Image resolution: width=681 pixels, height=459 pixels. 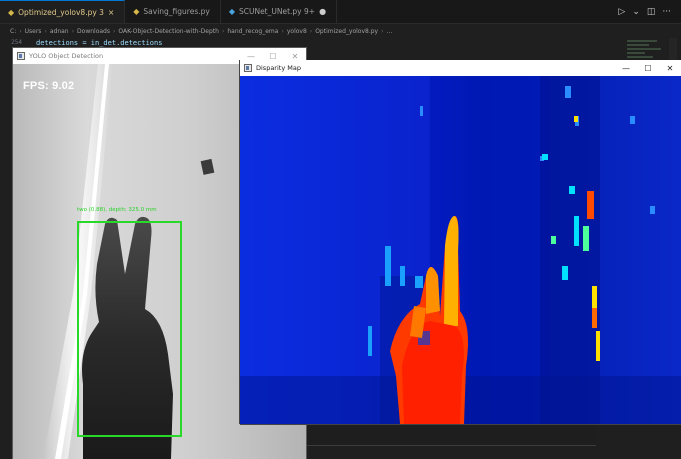 I want to click on tab-label: Optimized_yolov8.py 3, so click(x=61, y=12).